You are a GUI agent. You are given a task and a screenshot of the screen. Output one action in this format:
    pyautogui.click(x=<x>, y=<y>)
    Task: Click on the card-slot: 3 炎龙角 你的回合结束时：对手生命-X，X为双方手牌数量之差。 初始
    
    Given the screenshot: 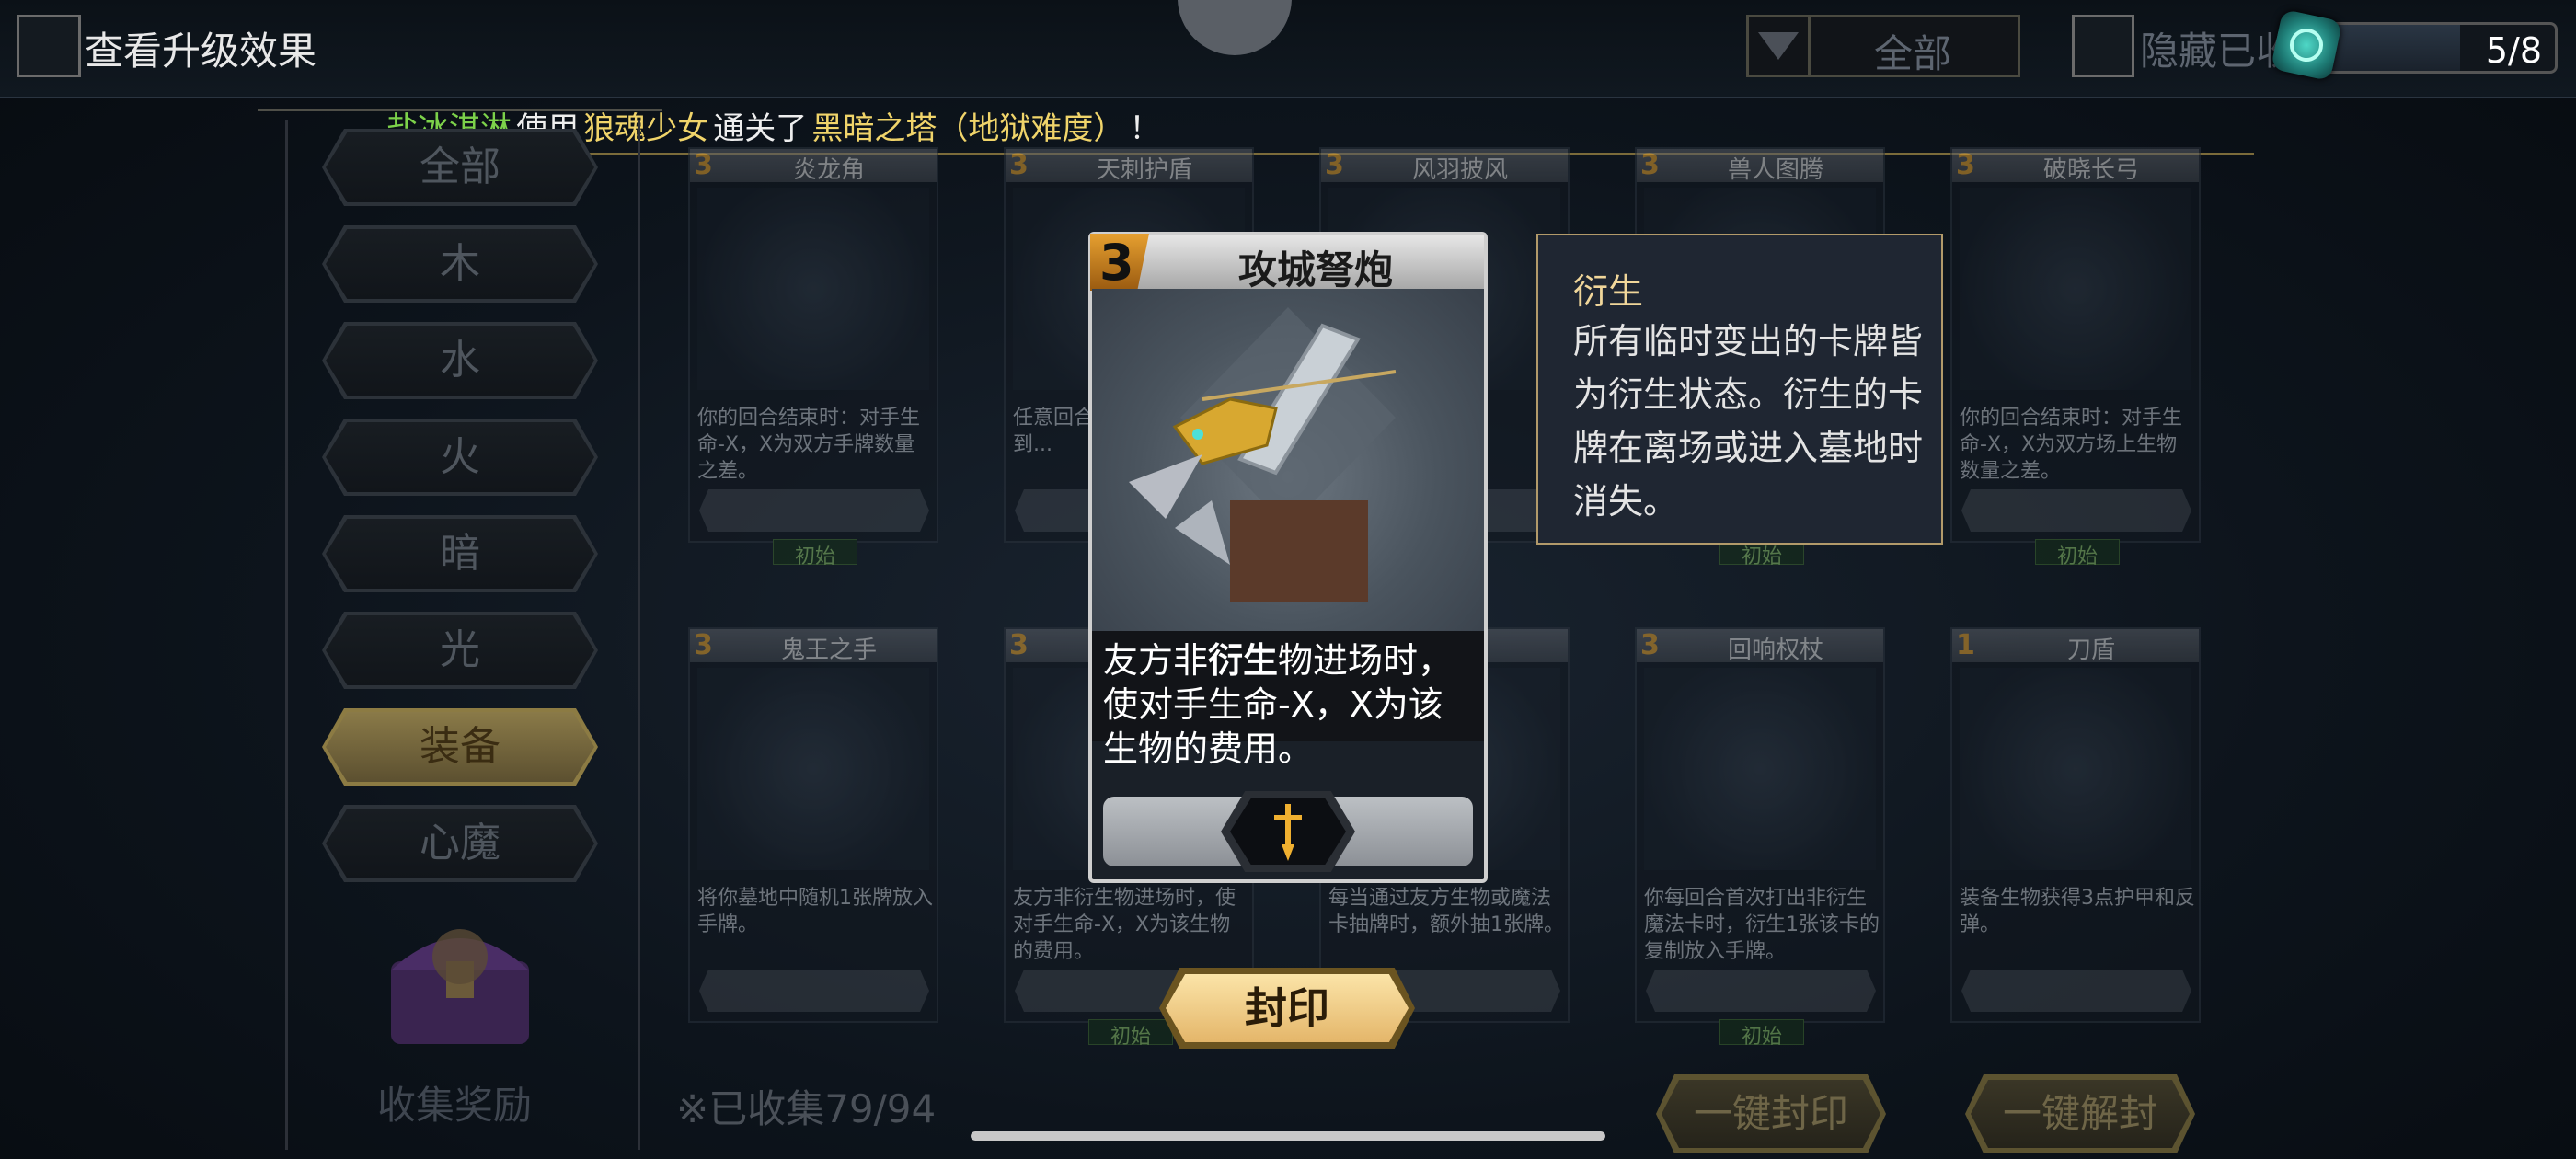 What is the action you would take?
    pyautogui.click(x=813, y=357)
    